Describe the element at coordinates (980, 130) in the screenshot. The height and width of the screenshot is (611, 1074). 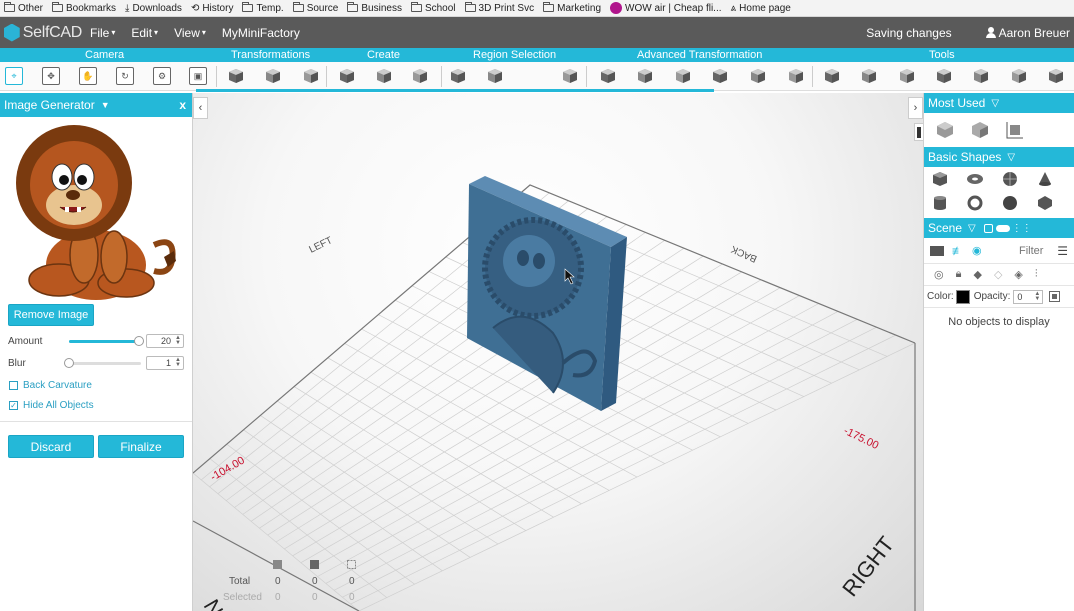
I see `box-tool-icon` at that location.